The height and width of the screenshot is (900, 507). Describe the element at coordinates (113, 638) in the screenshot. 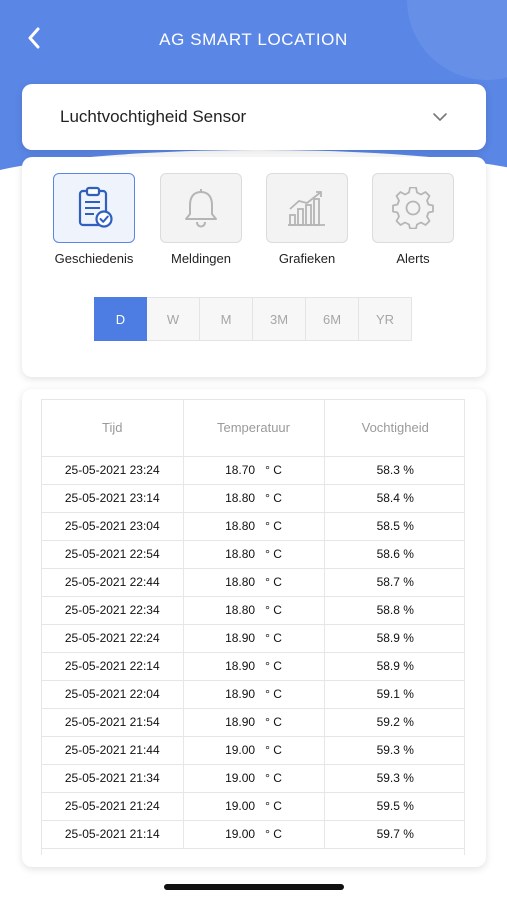

I see `cell-time: 25-05-2021 22:24` at that location.